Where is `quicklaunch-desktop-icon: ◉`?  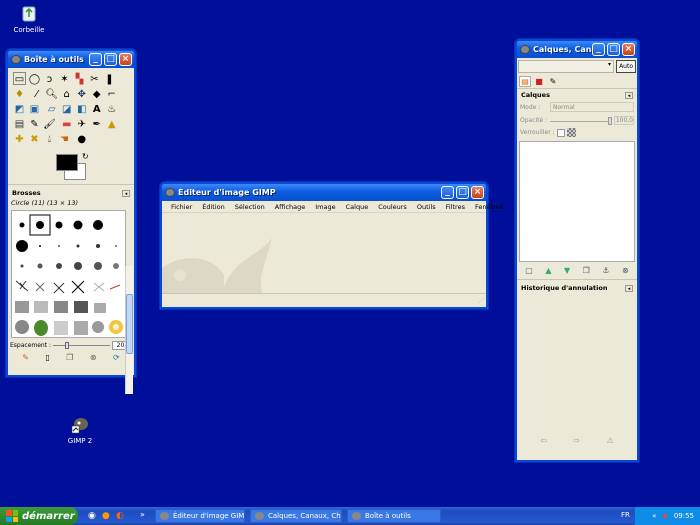 quicklaunch-desktop-icon: ◉ is located at coordinates (92, 516).